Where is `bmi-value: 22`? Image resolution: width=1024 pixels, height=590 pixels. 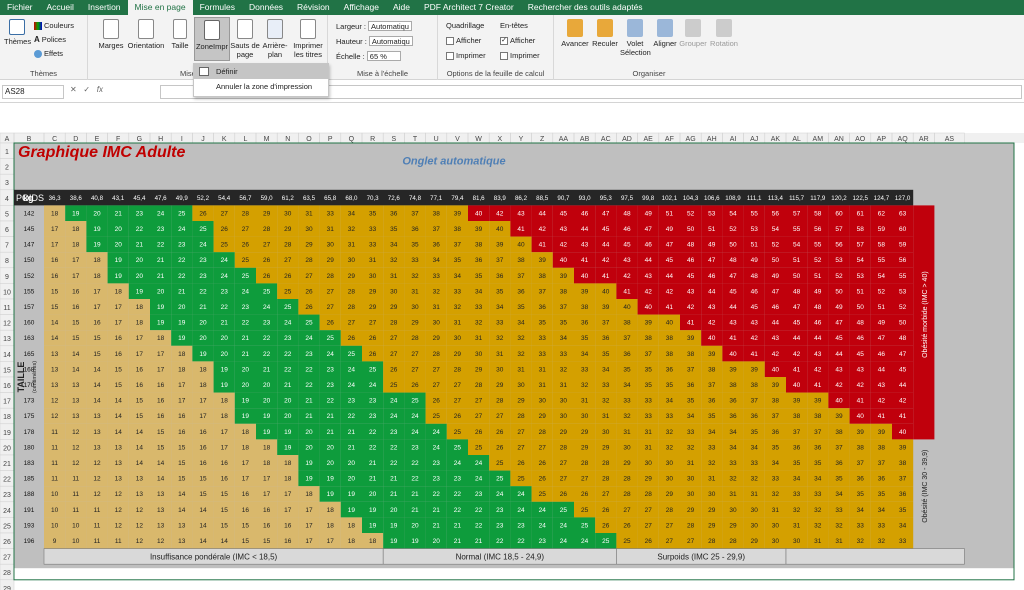 bmi-value: 22 is located at coordinates (331, 401).